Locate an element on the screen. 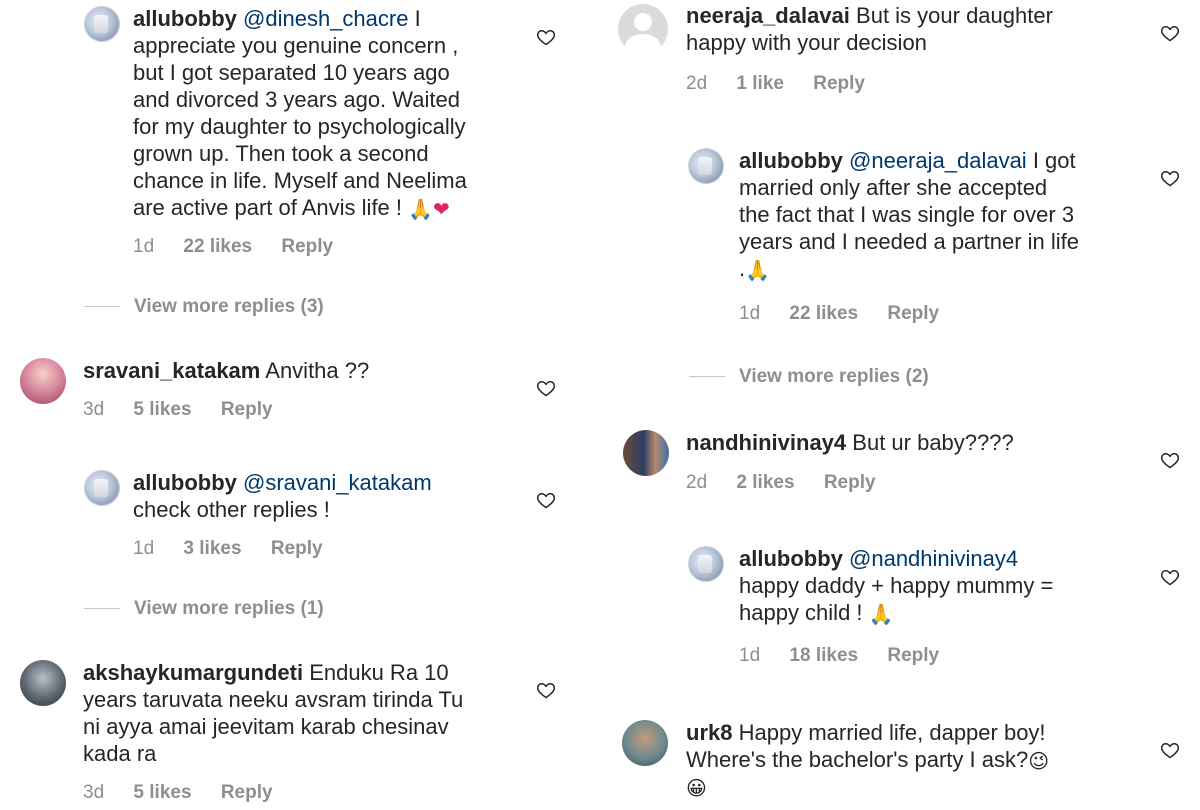  comment-meta: 2d 2 likes Reply is located at coordinates (793, 483).